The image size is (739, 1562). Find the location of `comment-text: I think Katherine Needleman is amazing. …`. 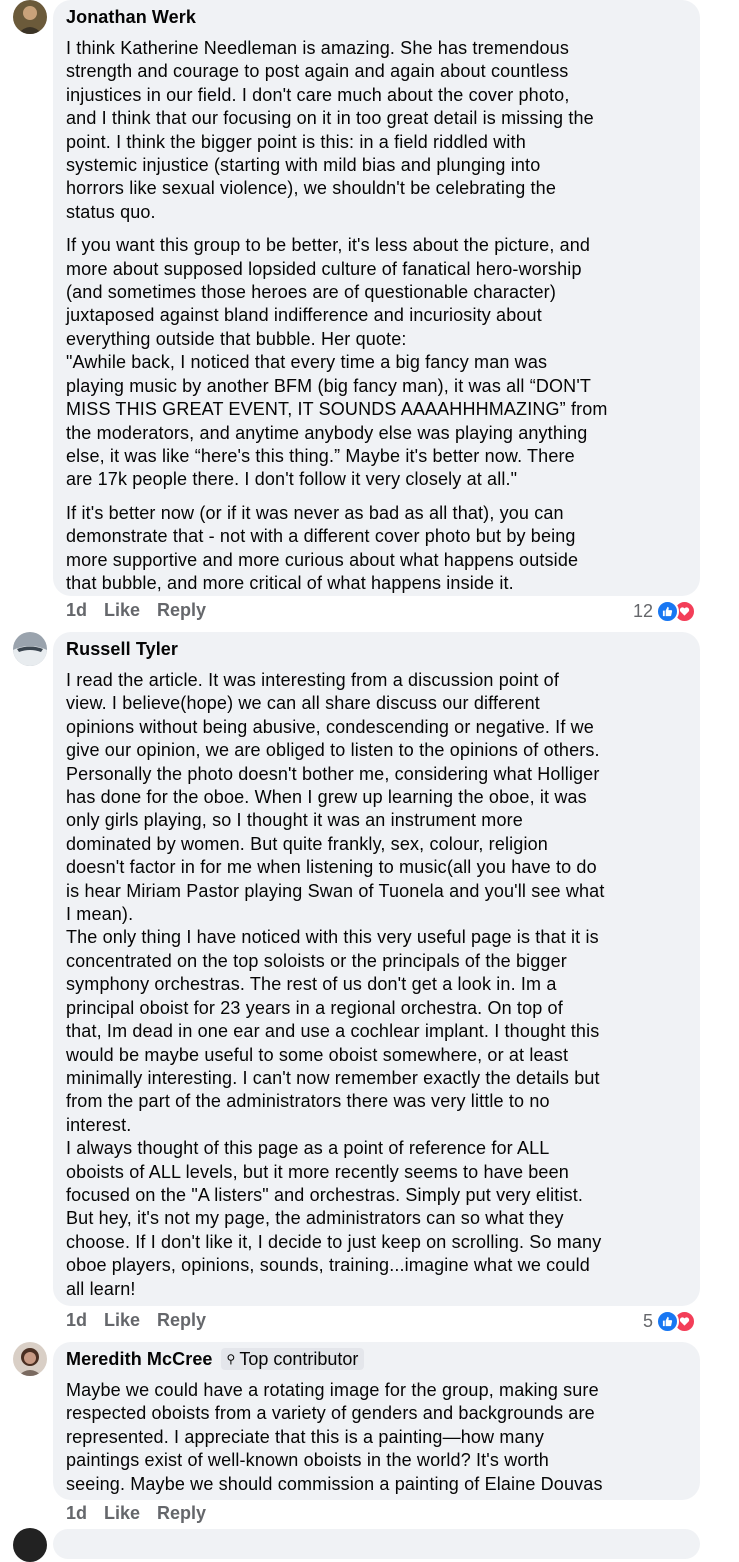

comment-text: I think Katherine Needleman is amazing. … is located at coordinates (330, 130).